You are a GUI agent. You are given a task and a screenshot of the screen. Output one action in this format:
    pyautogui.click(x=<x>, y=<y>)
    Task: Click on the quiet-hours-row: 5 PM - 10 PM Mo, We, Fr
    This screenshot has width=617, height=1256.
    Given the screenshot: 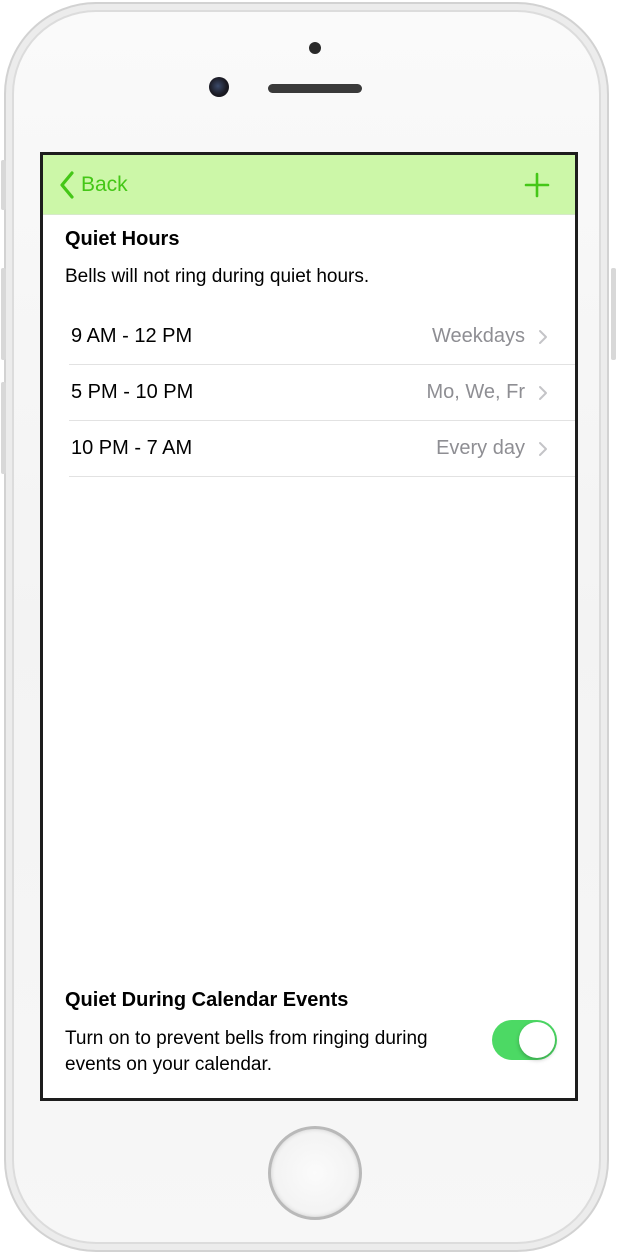 What is the action you would take?
    pyautogui.click(x=322, y=393)
    